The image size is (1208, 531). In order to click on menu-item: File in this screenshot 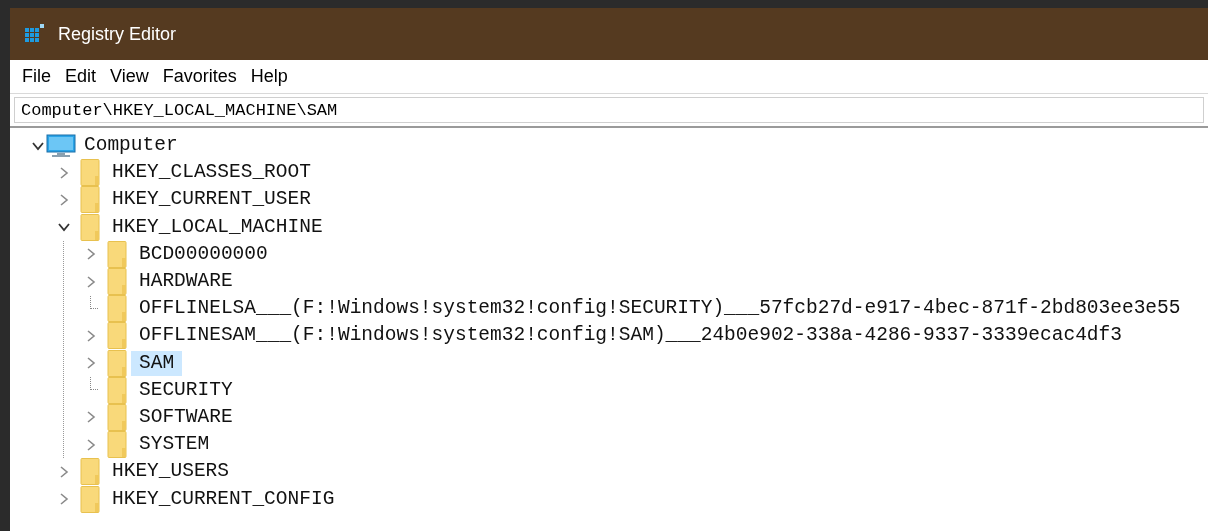, I will do `click(36, 76)`.